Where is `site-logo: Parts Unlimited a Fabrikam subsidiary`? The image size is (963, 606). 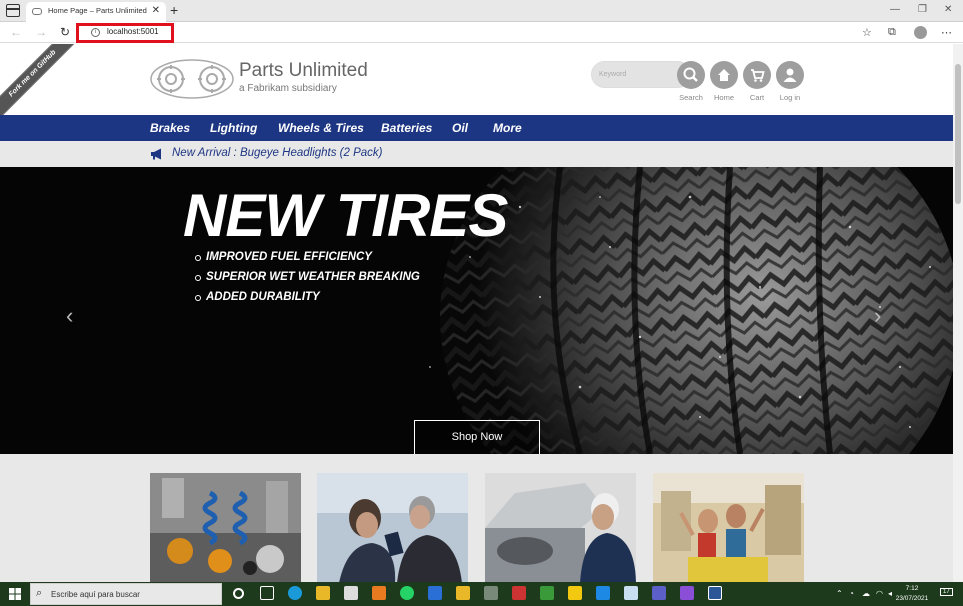 site-logo: Parts Unlimited a Fabrikam subsidiary is located at coordinates (270, 79).